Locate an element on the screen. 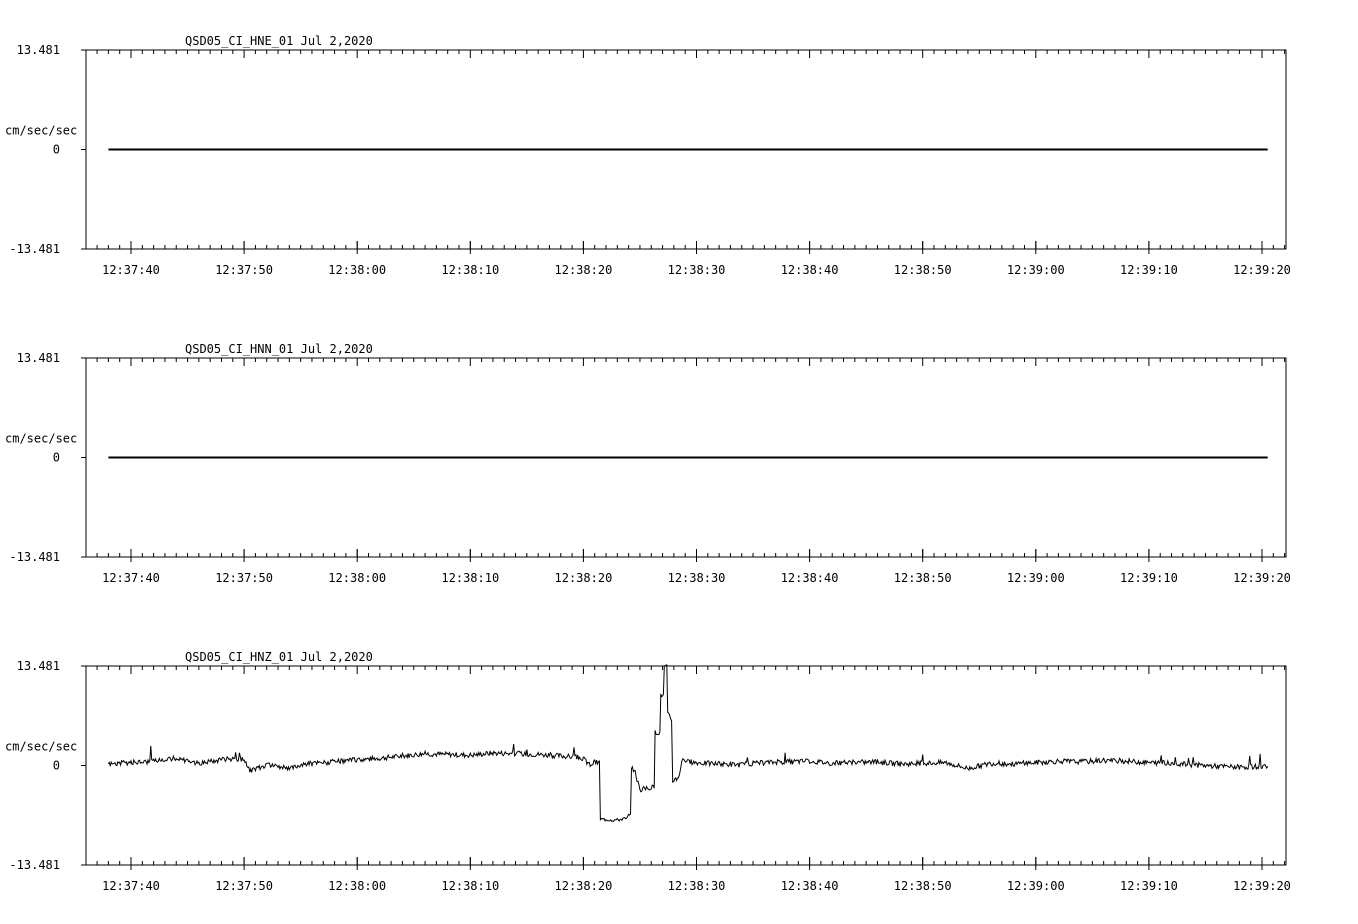  panel-title: QSD05_CI_HNN_01 Jul 2,2020 is located at coordinates (279, 349).